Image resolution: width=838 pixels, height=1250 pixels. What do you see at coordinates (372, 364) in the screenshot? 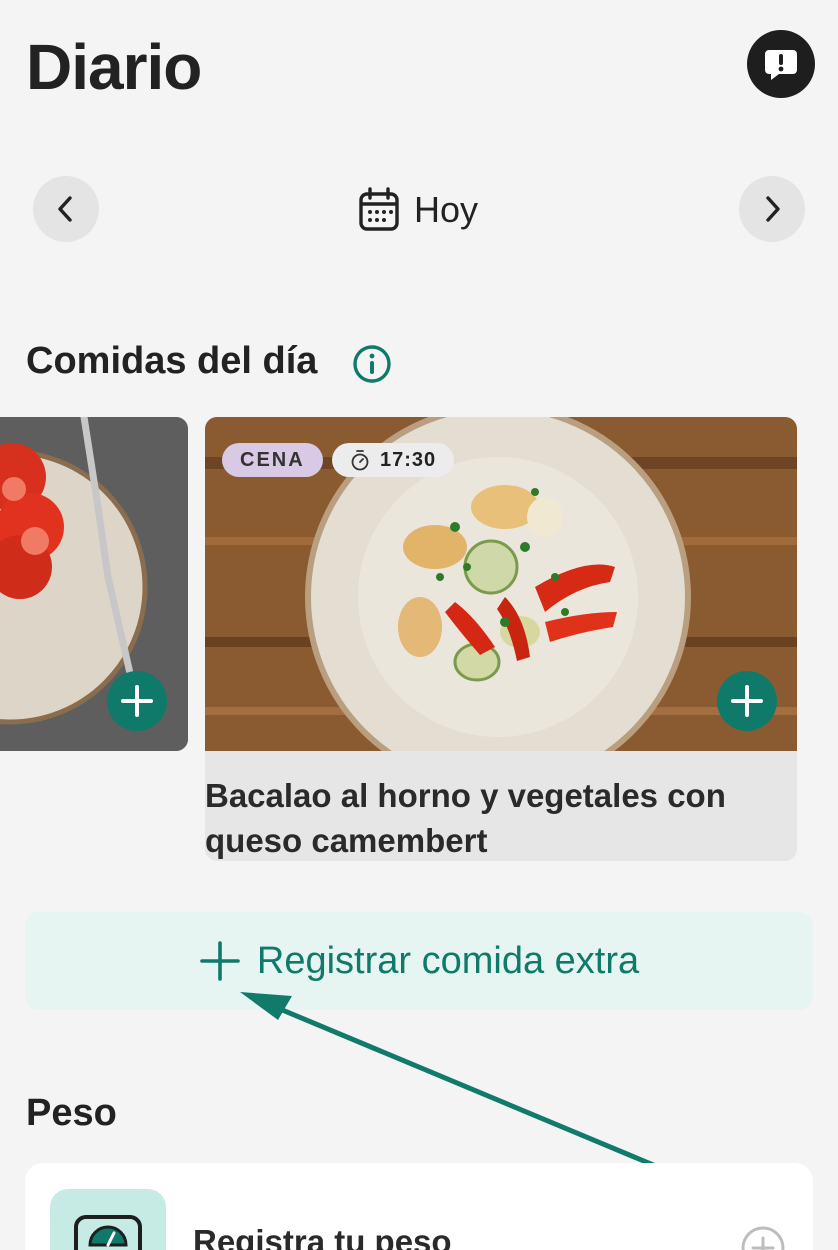
I see `info-icon` at bounding box center [372, 364].